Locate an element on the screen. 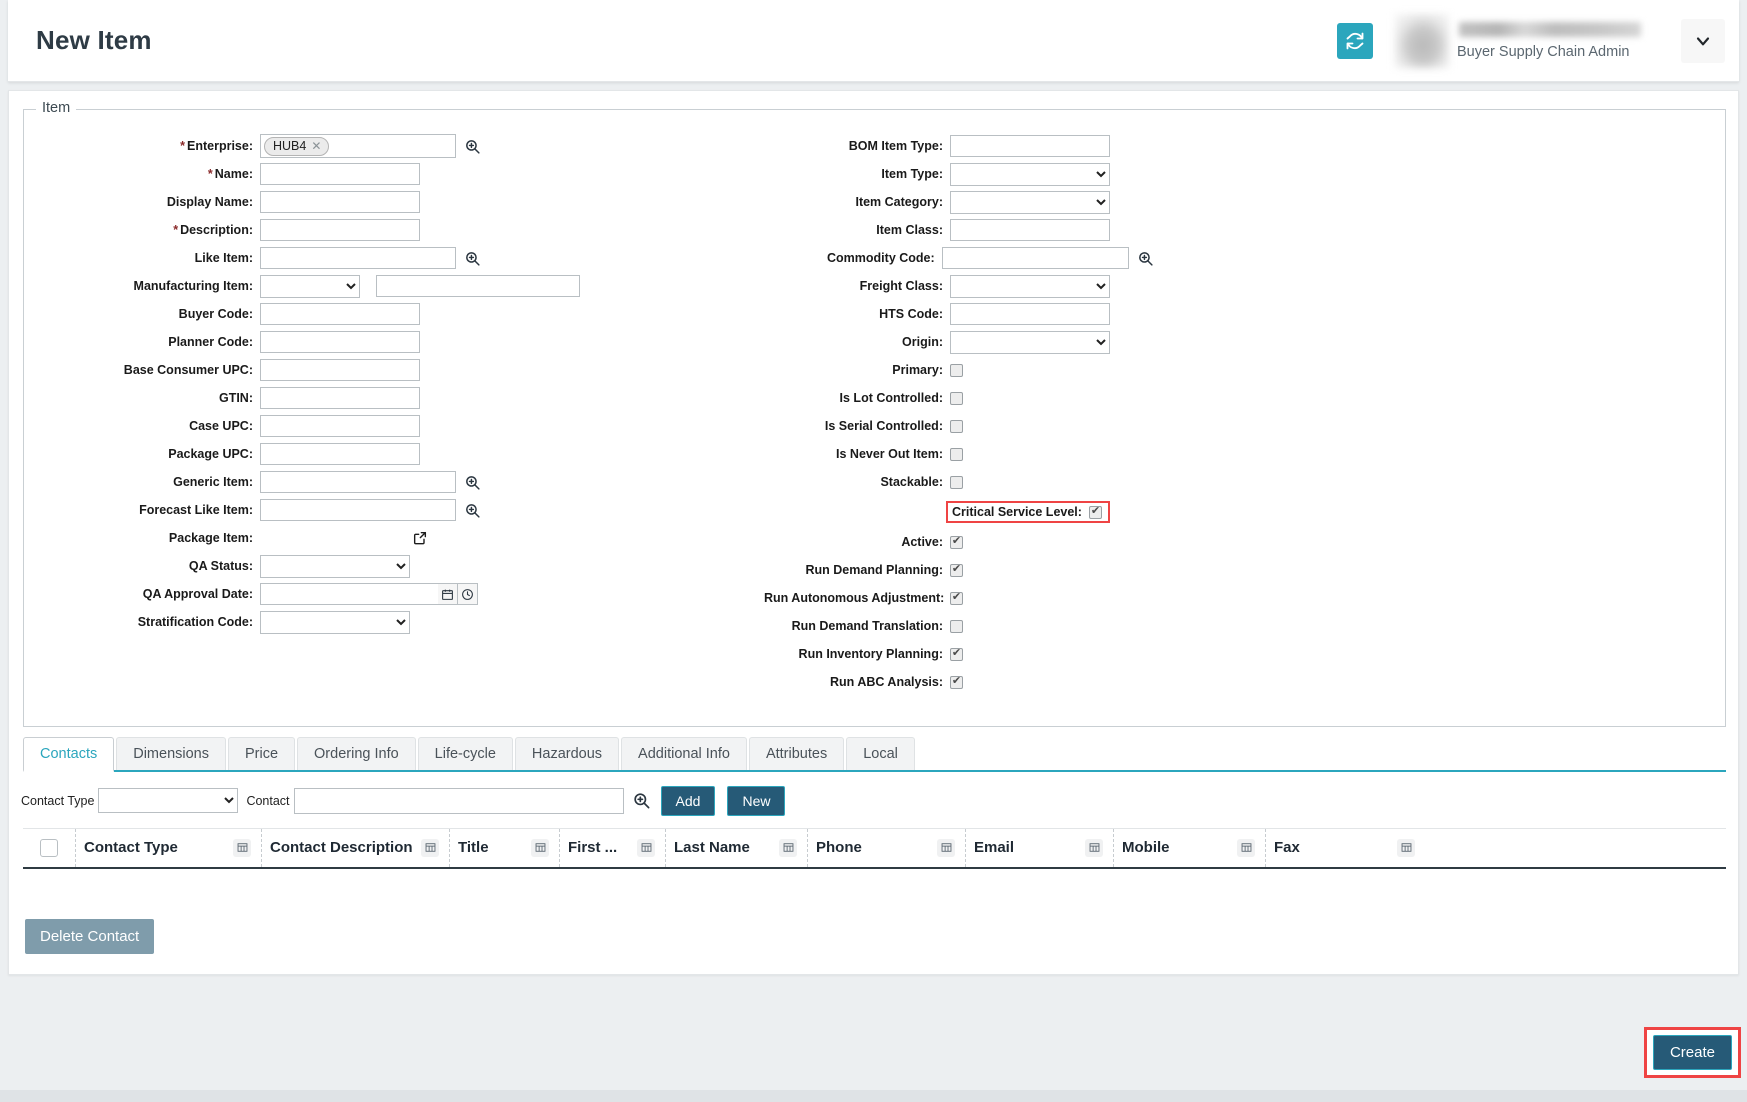 The width and height of the screenshot is (1747, 1102). tab-local: Local is located at coordinates (880, 753).